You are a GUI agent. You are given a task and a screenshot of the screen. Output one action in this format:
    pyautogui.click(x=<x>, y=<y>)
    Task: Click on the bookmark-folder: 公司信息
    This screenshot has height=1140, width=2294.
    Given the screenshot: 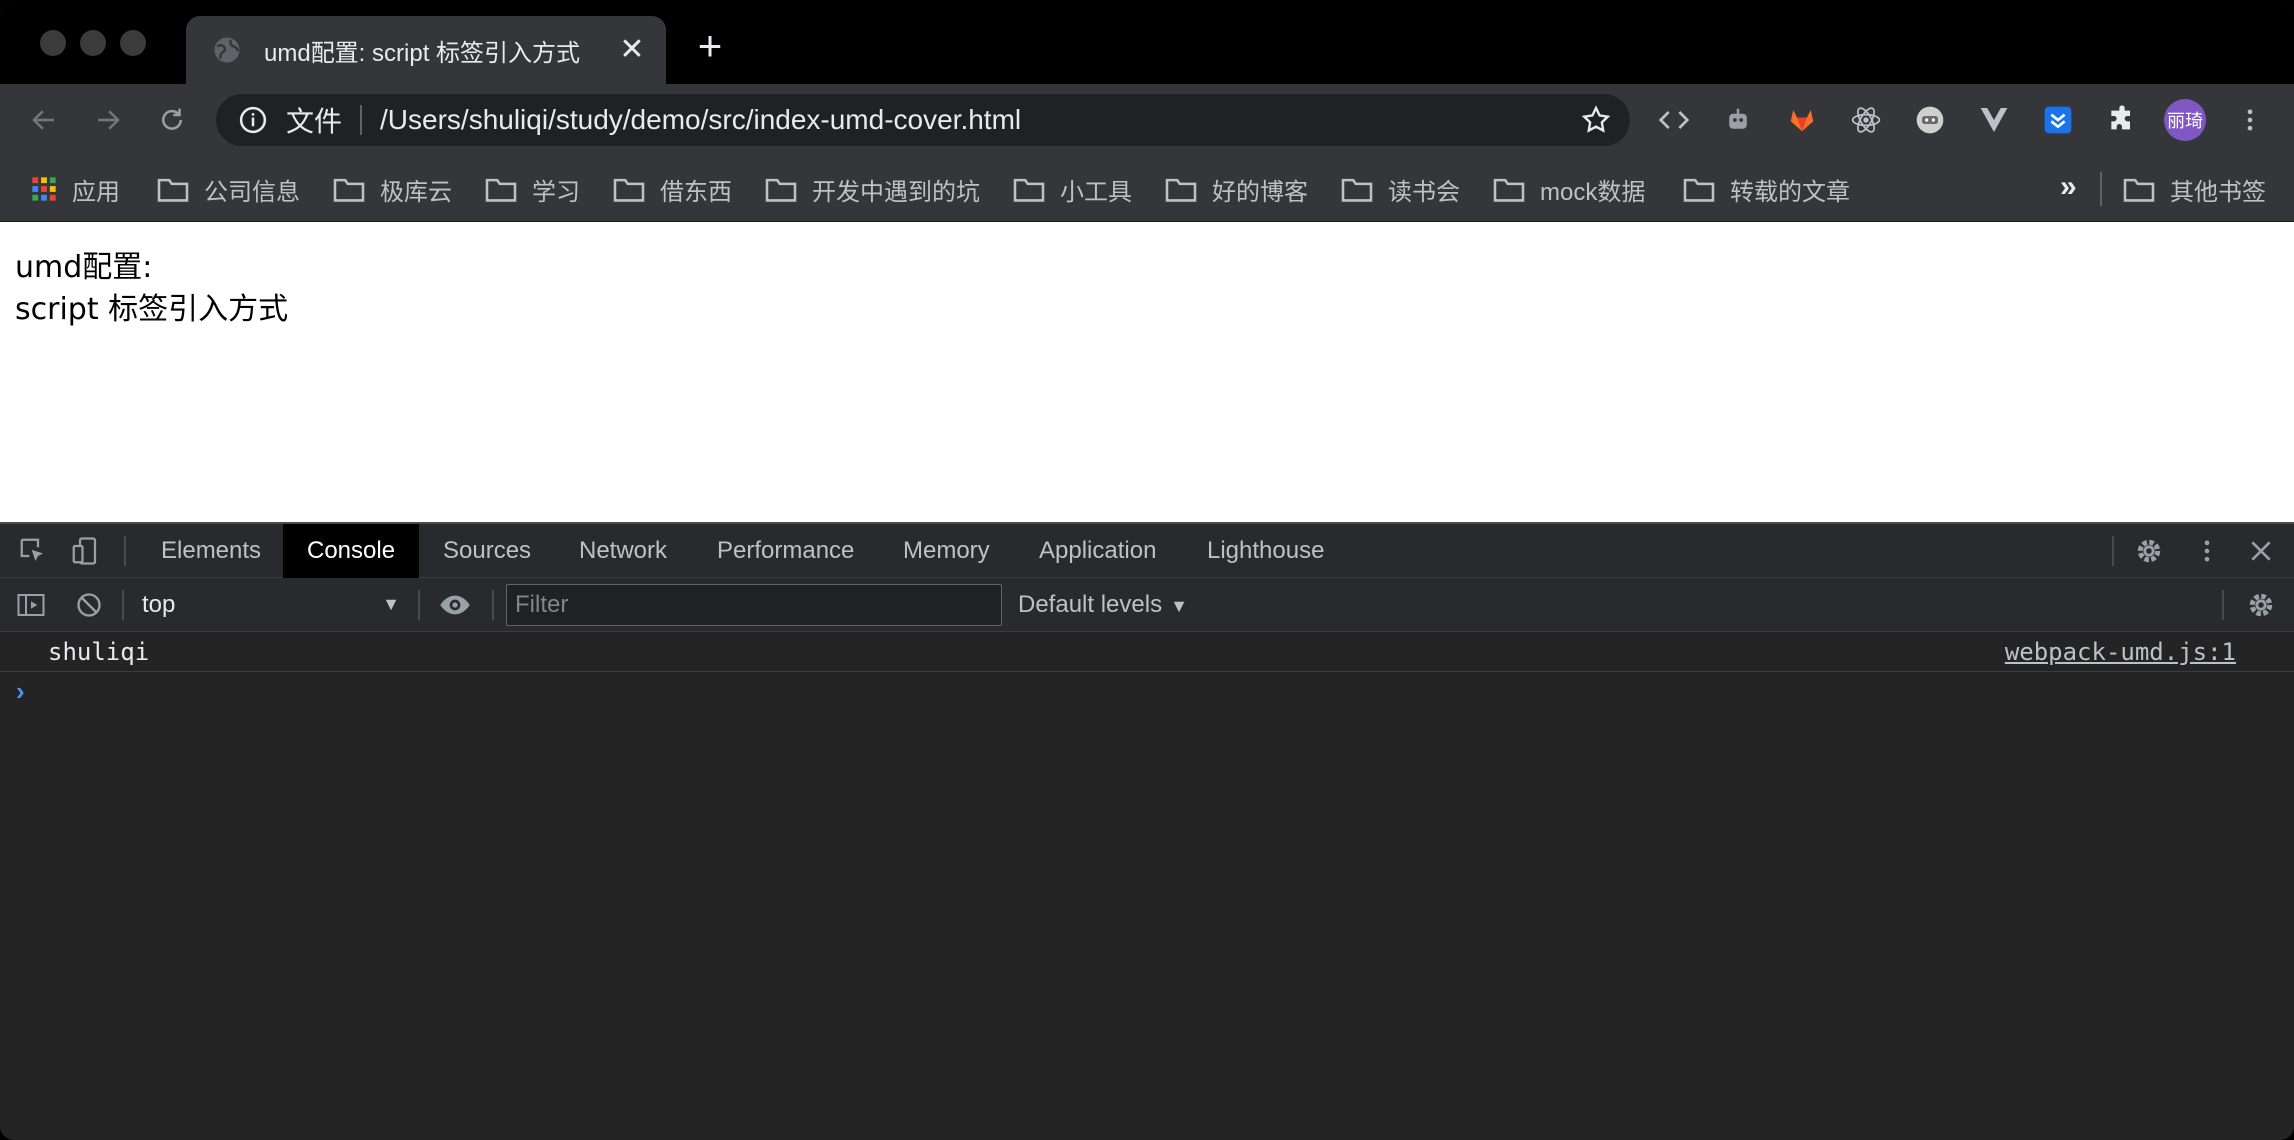 What is the action you would take?
    pyautogui.click(x=228, y=189)
    